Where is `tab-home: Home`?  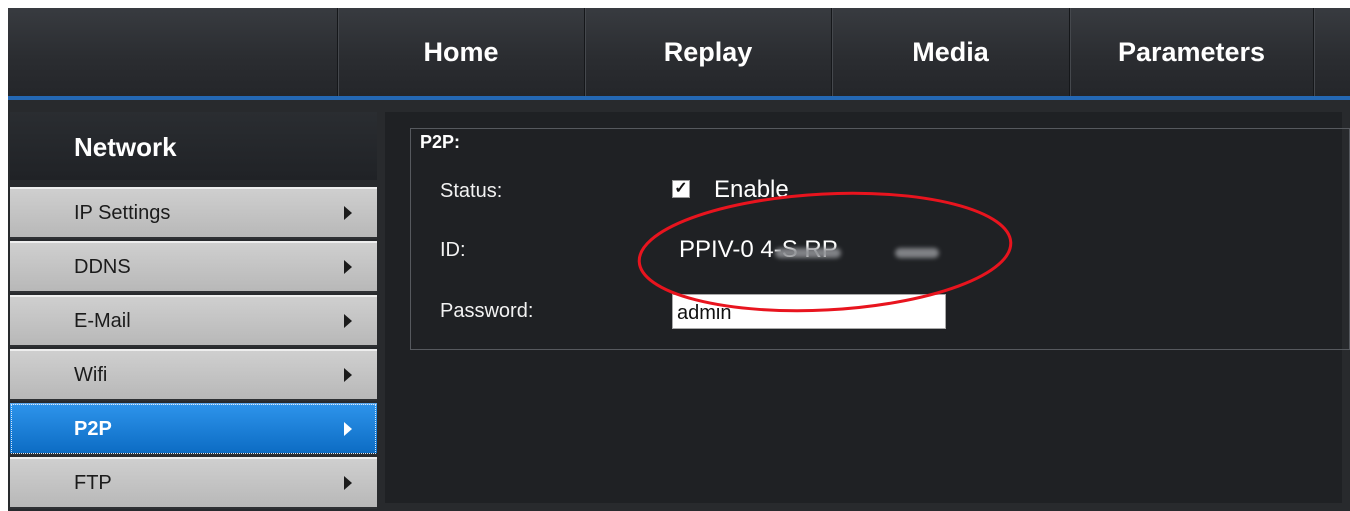 tab-home: Home is located at coordinates (460, 52).